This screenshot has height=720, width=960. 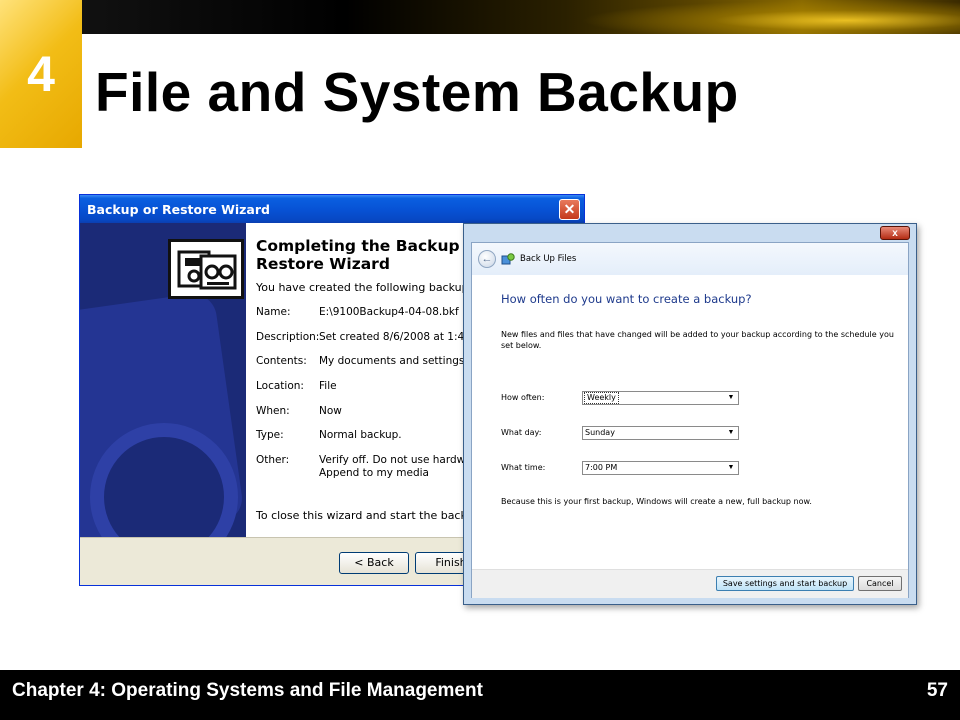 What do you see at coordinates (937, 690) in the screenshot?
I see `page-number: 57` at bounding box center [937, 690].